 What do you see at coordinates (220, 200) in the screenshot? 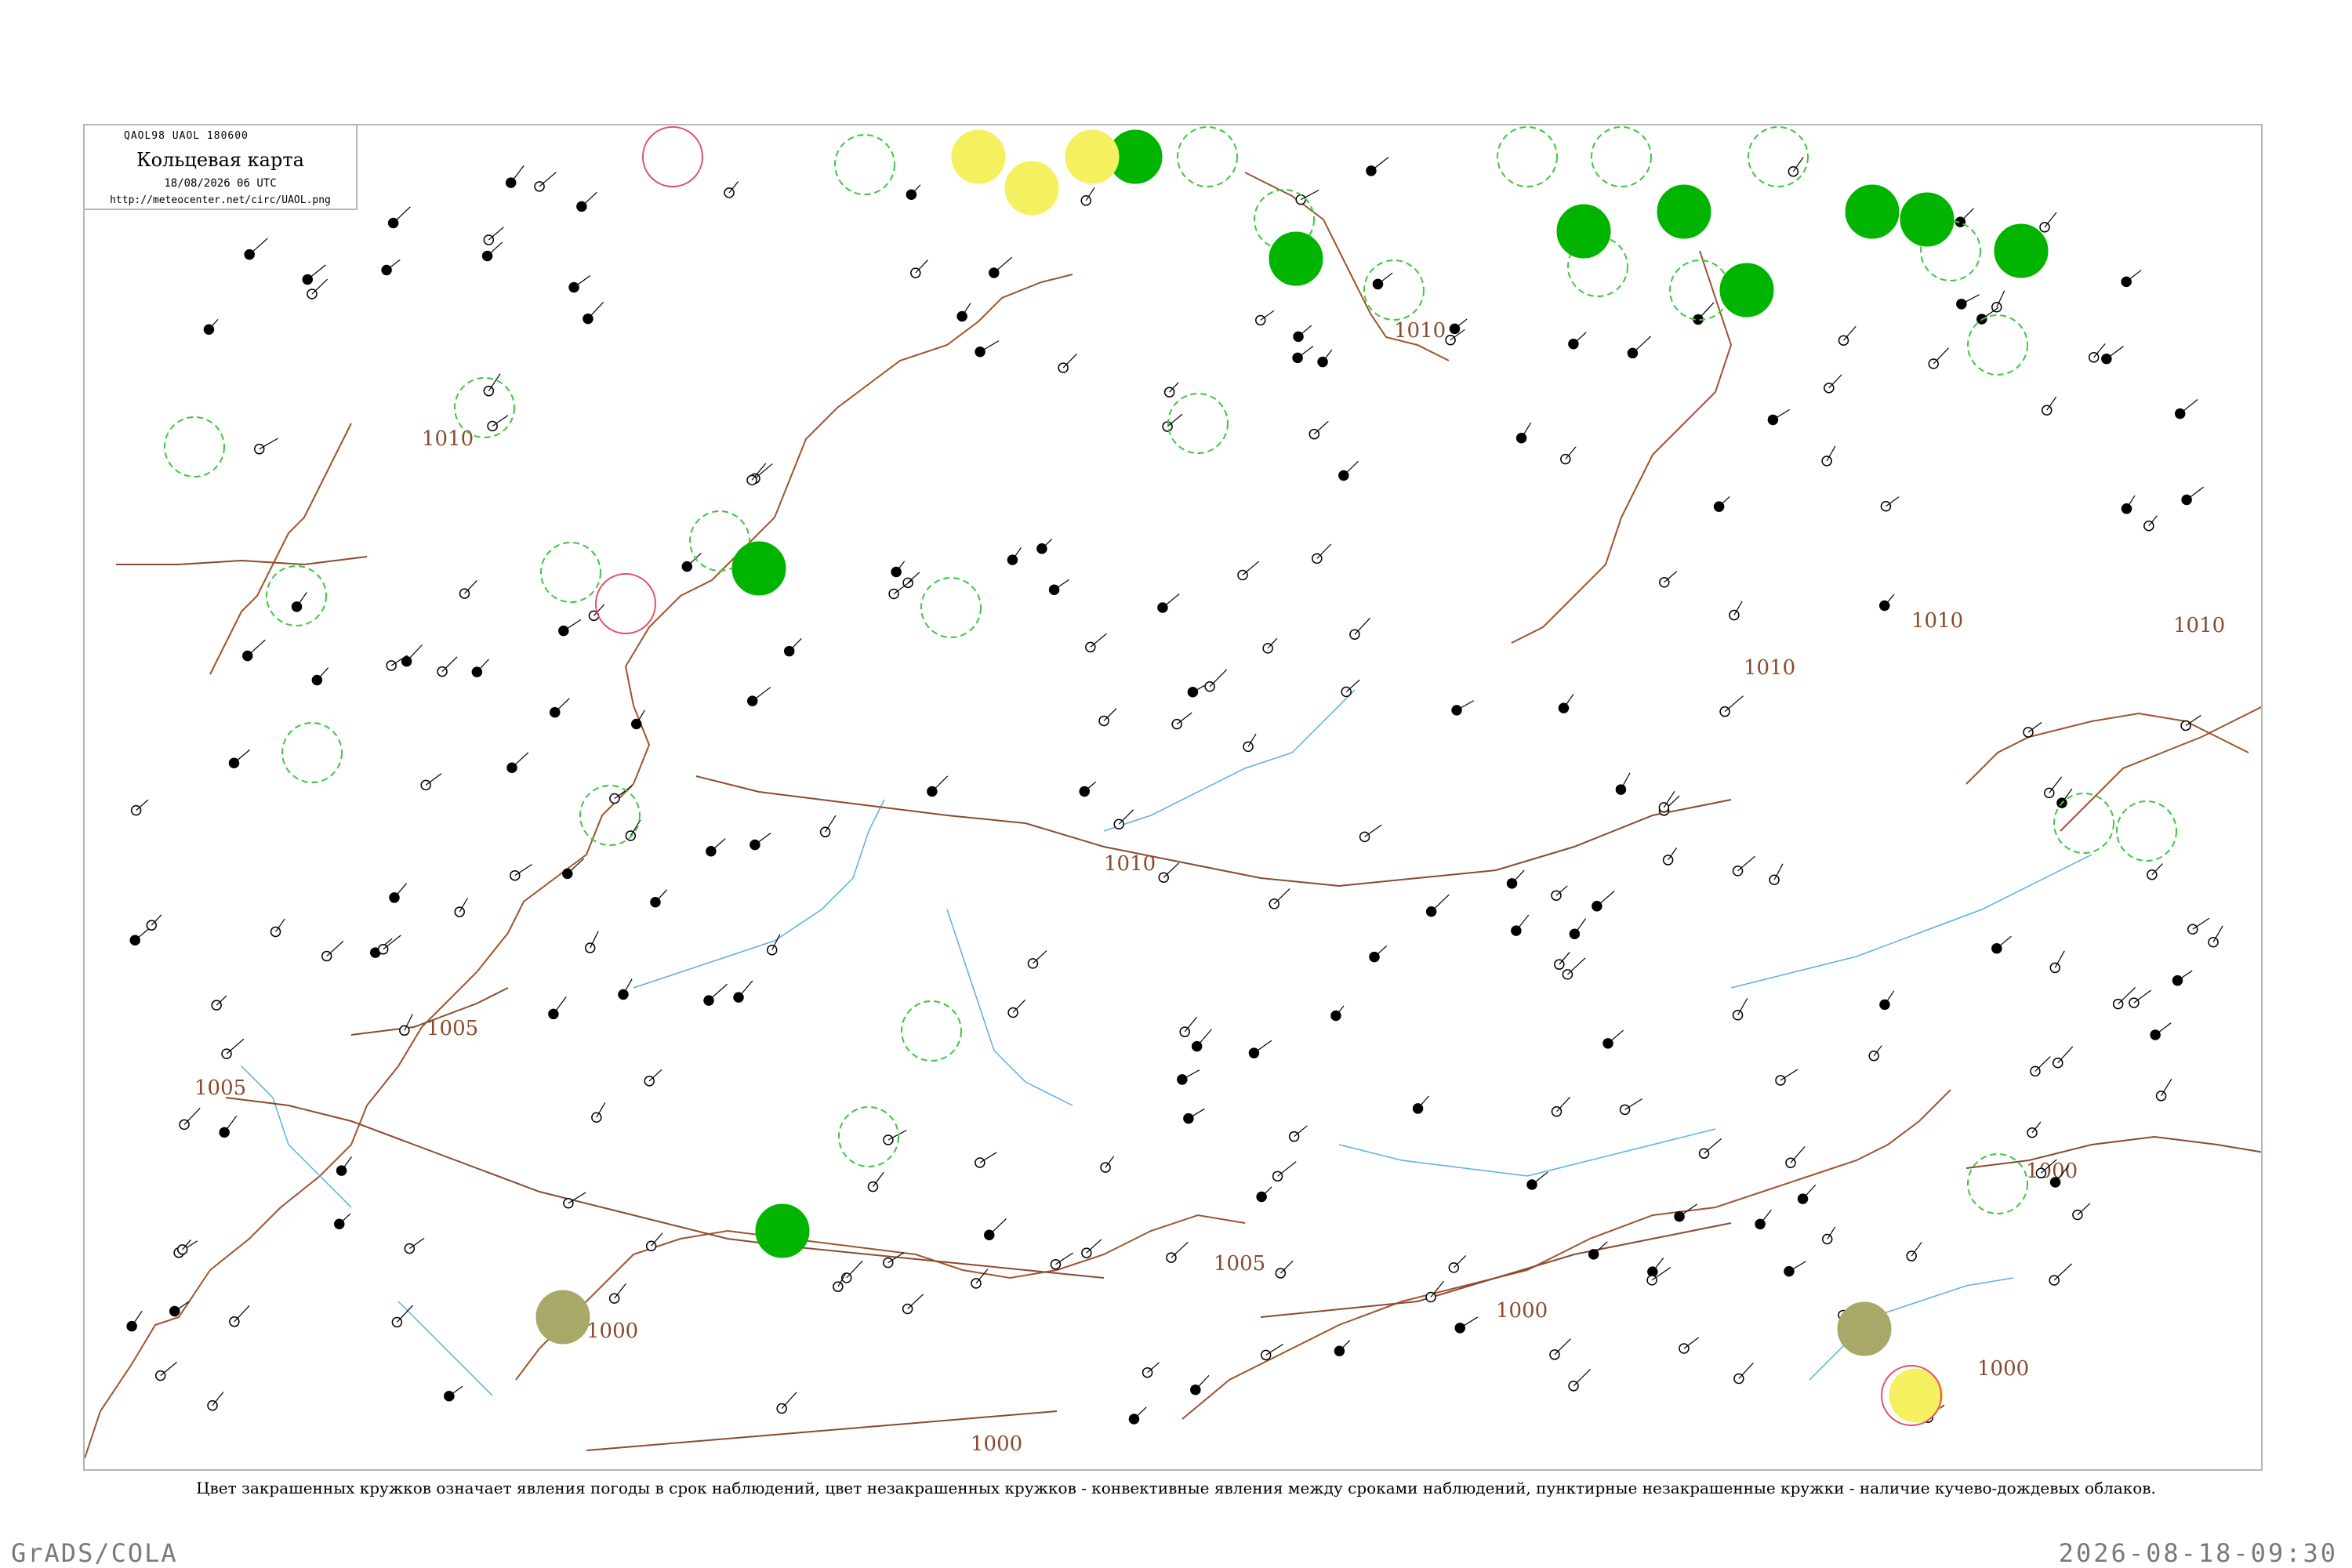
I see `map-url: http://meteocenter.net/circ/UAOL.png` at bounding box center [220, 200].